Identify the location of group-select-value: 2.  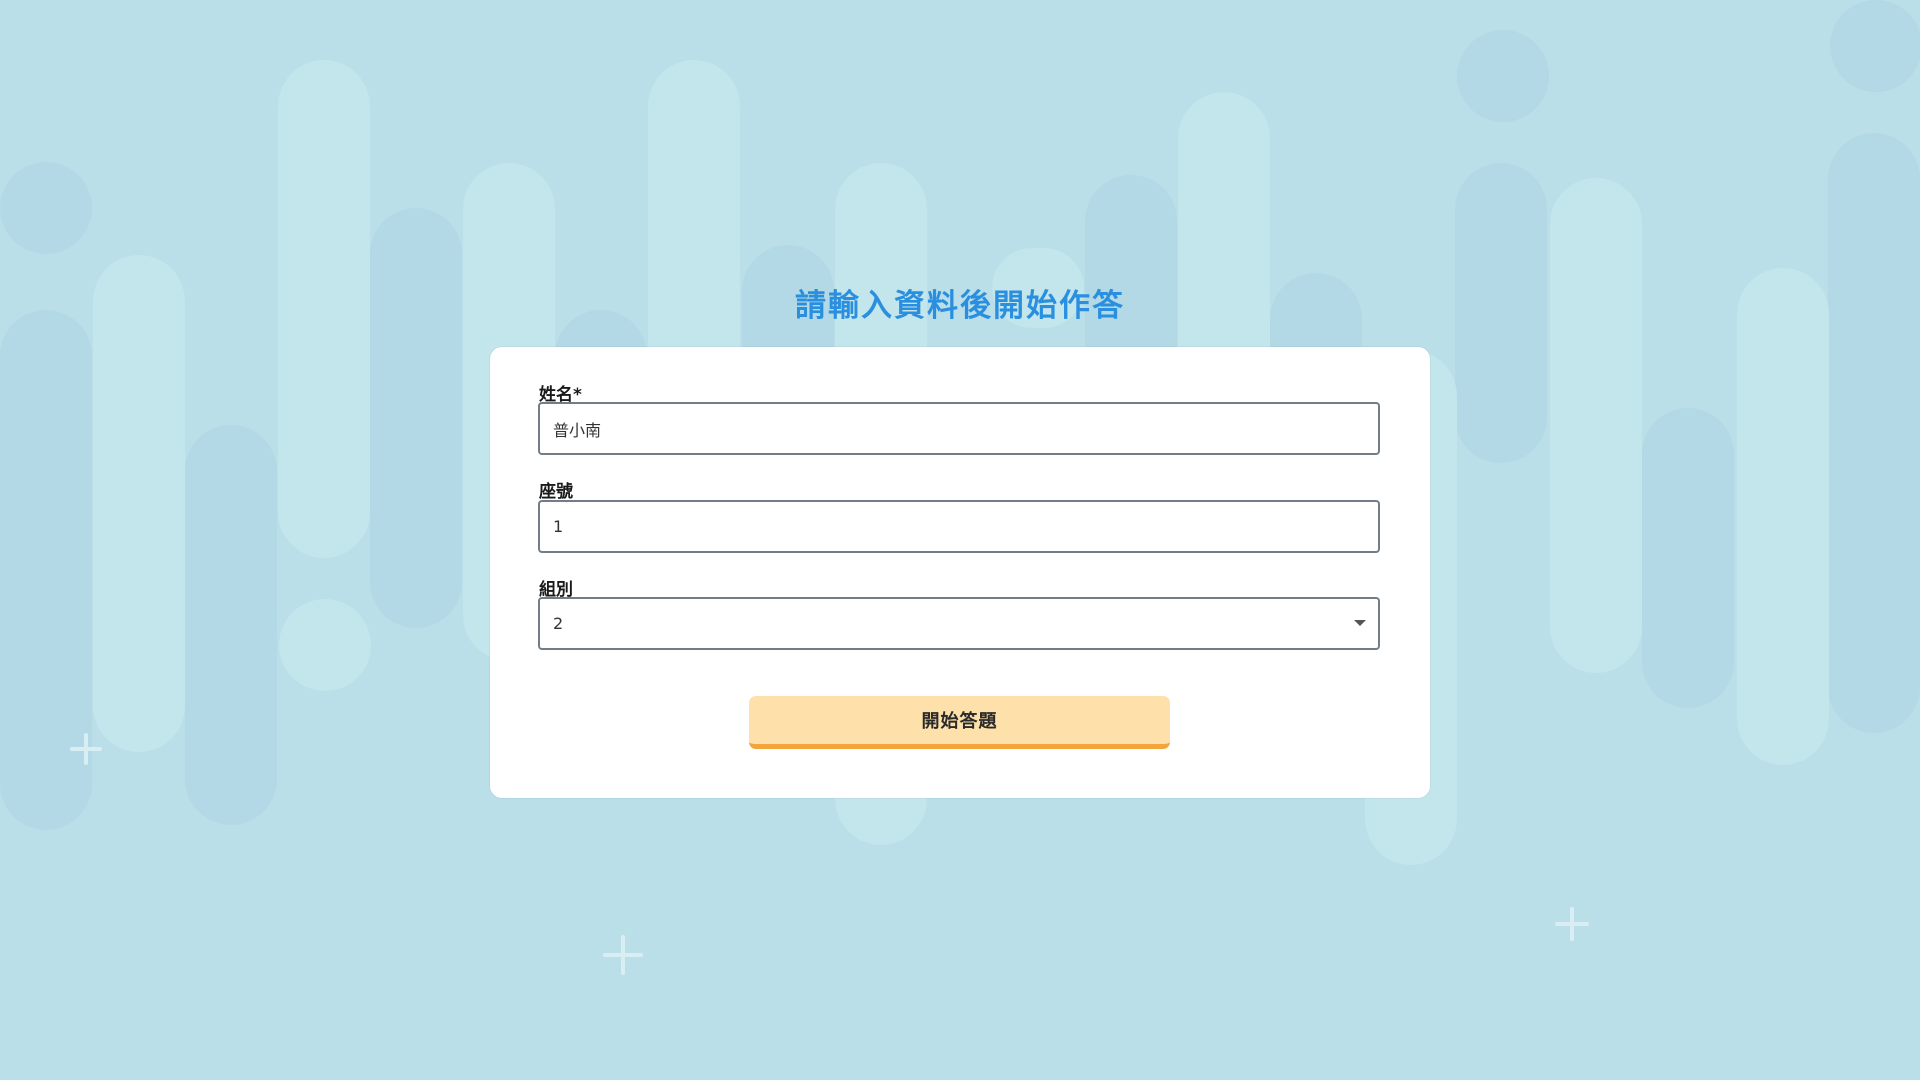
(558, 623).